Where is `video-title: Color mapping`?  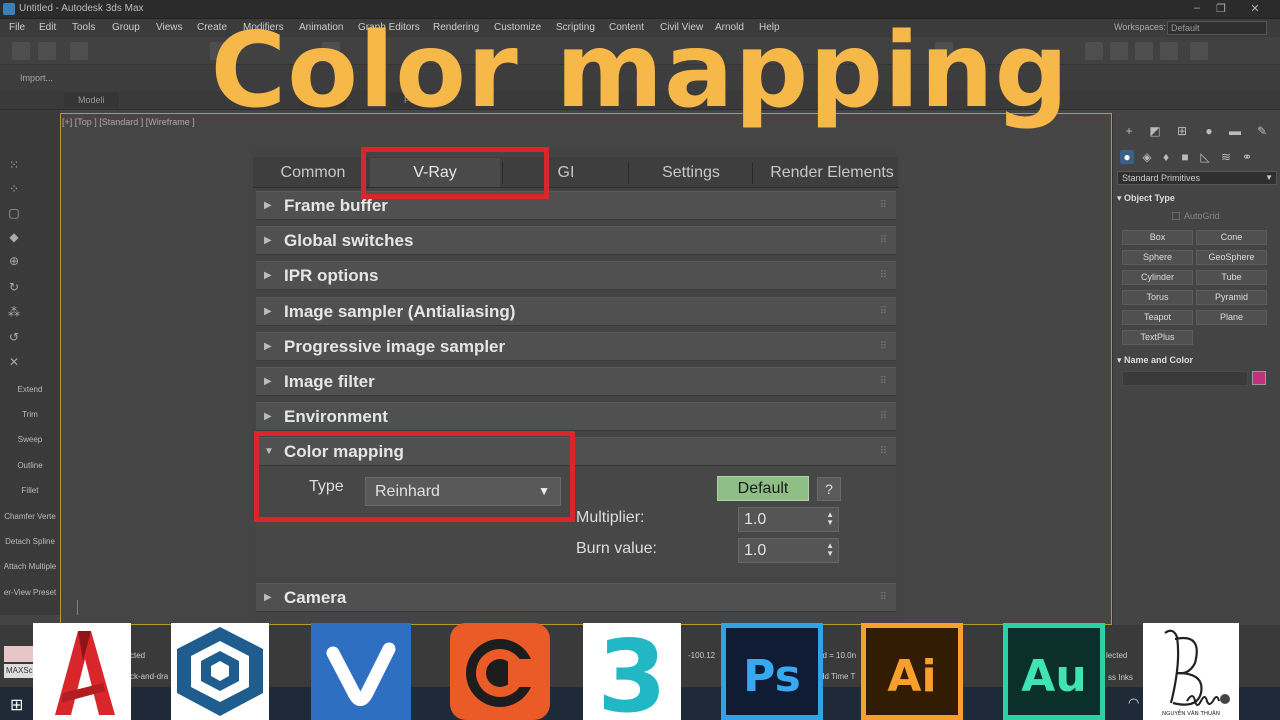 video-title: Color mapping is located at coordinates (640, 71).